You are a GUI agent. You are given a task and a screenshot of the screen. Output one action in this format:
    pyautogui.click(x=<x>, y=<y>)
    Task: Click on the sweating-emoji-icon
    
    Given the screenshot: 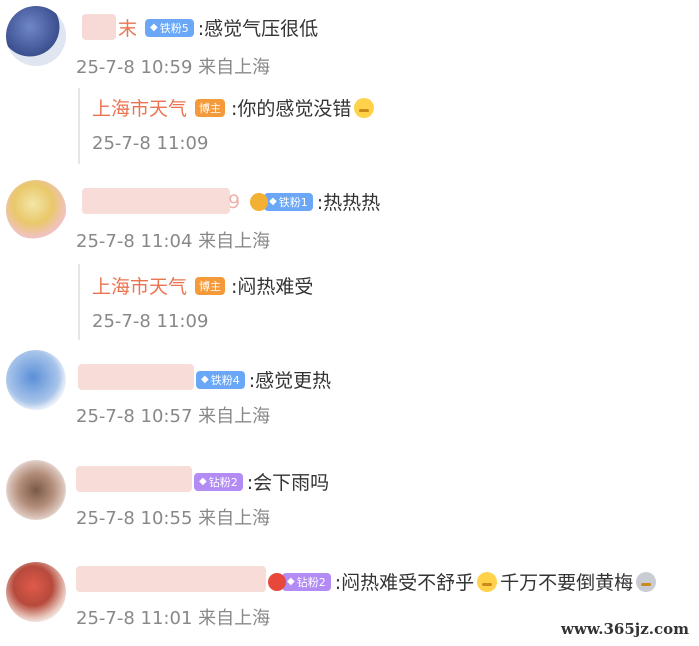 What is the action you would take?
    pyautogui.click(x=487, y=581)
    